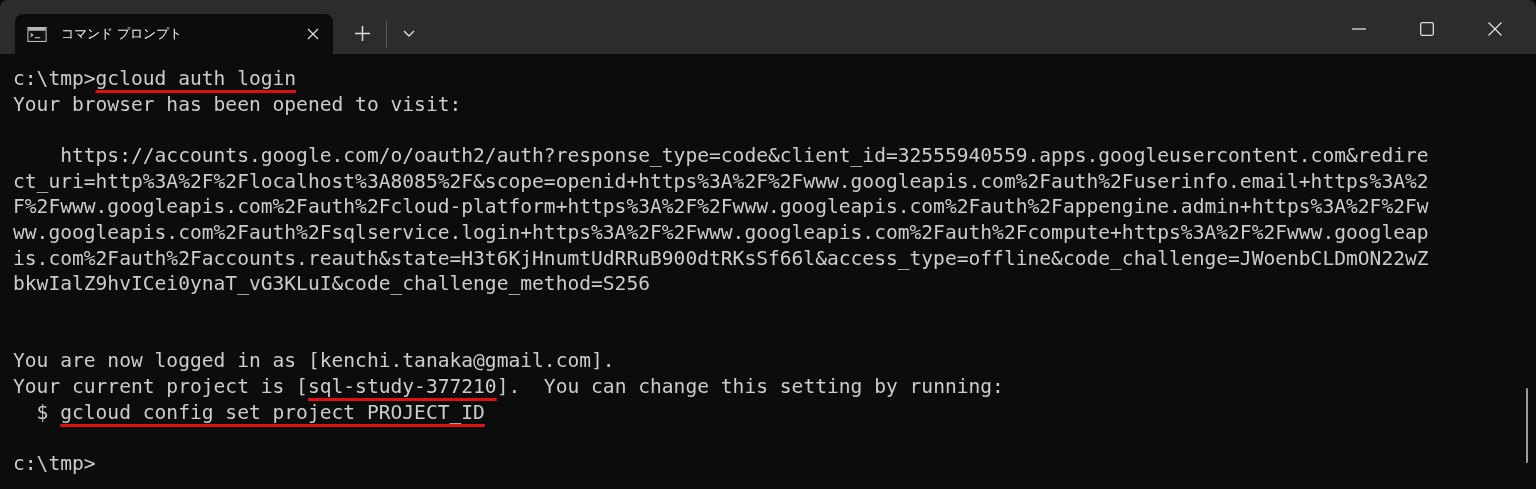 This screenshot has height=489, width=1536. What do you see at coordinates (1527, 425) in the screenshot?
I see `scrollbar-thumb` at bounding box center [1527, 425].